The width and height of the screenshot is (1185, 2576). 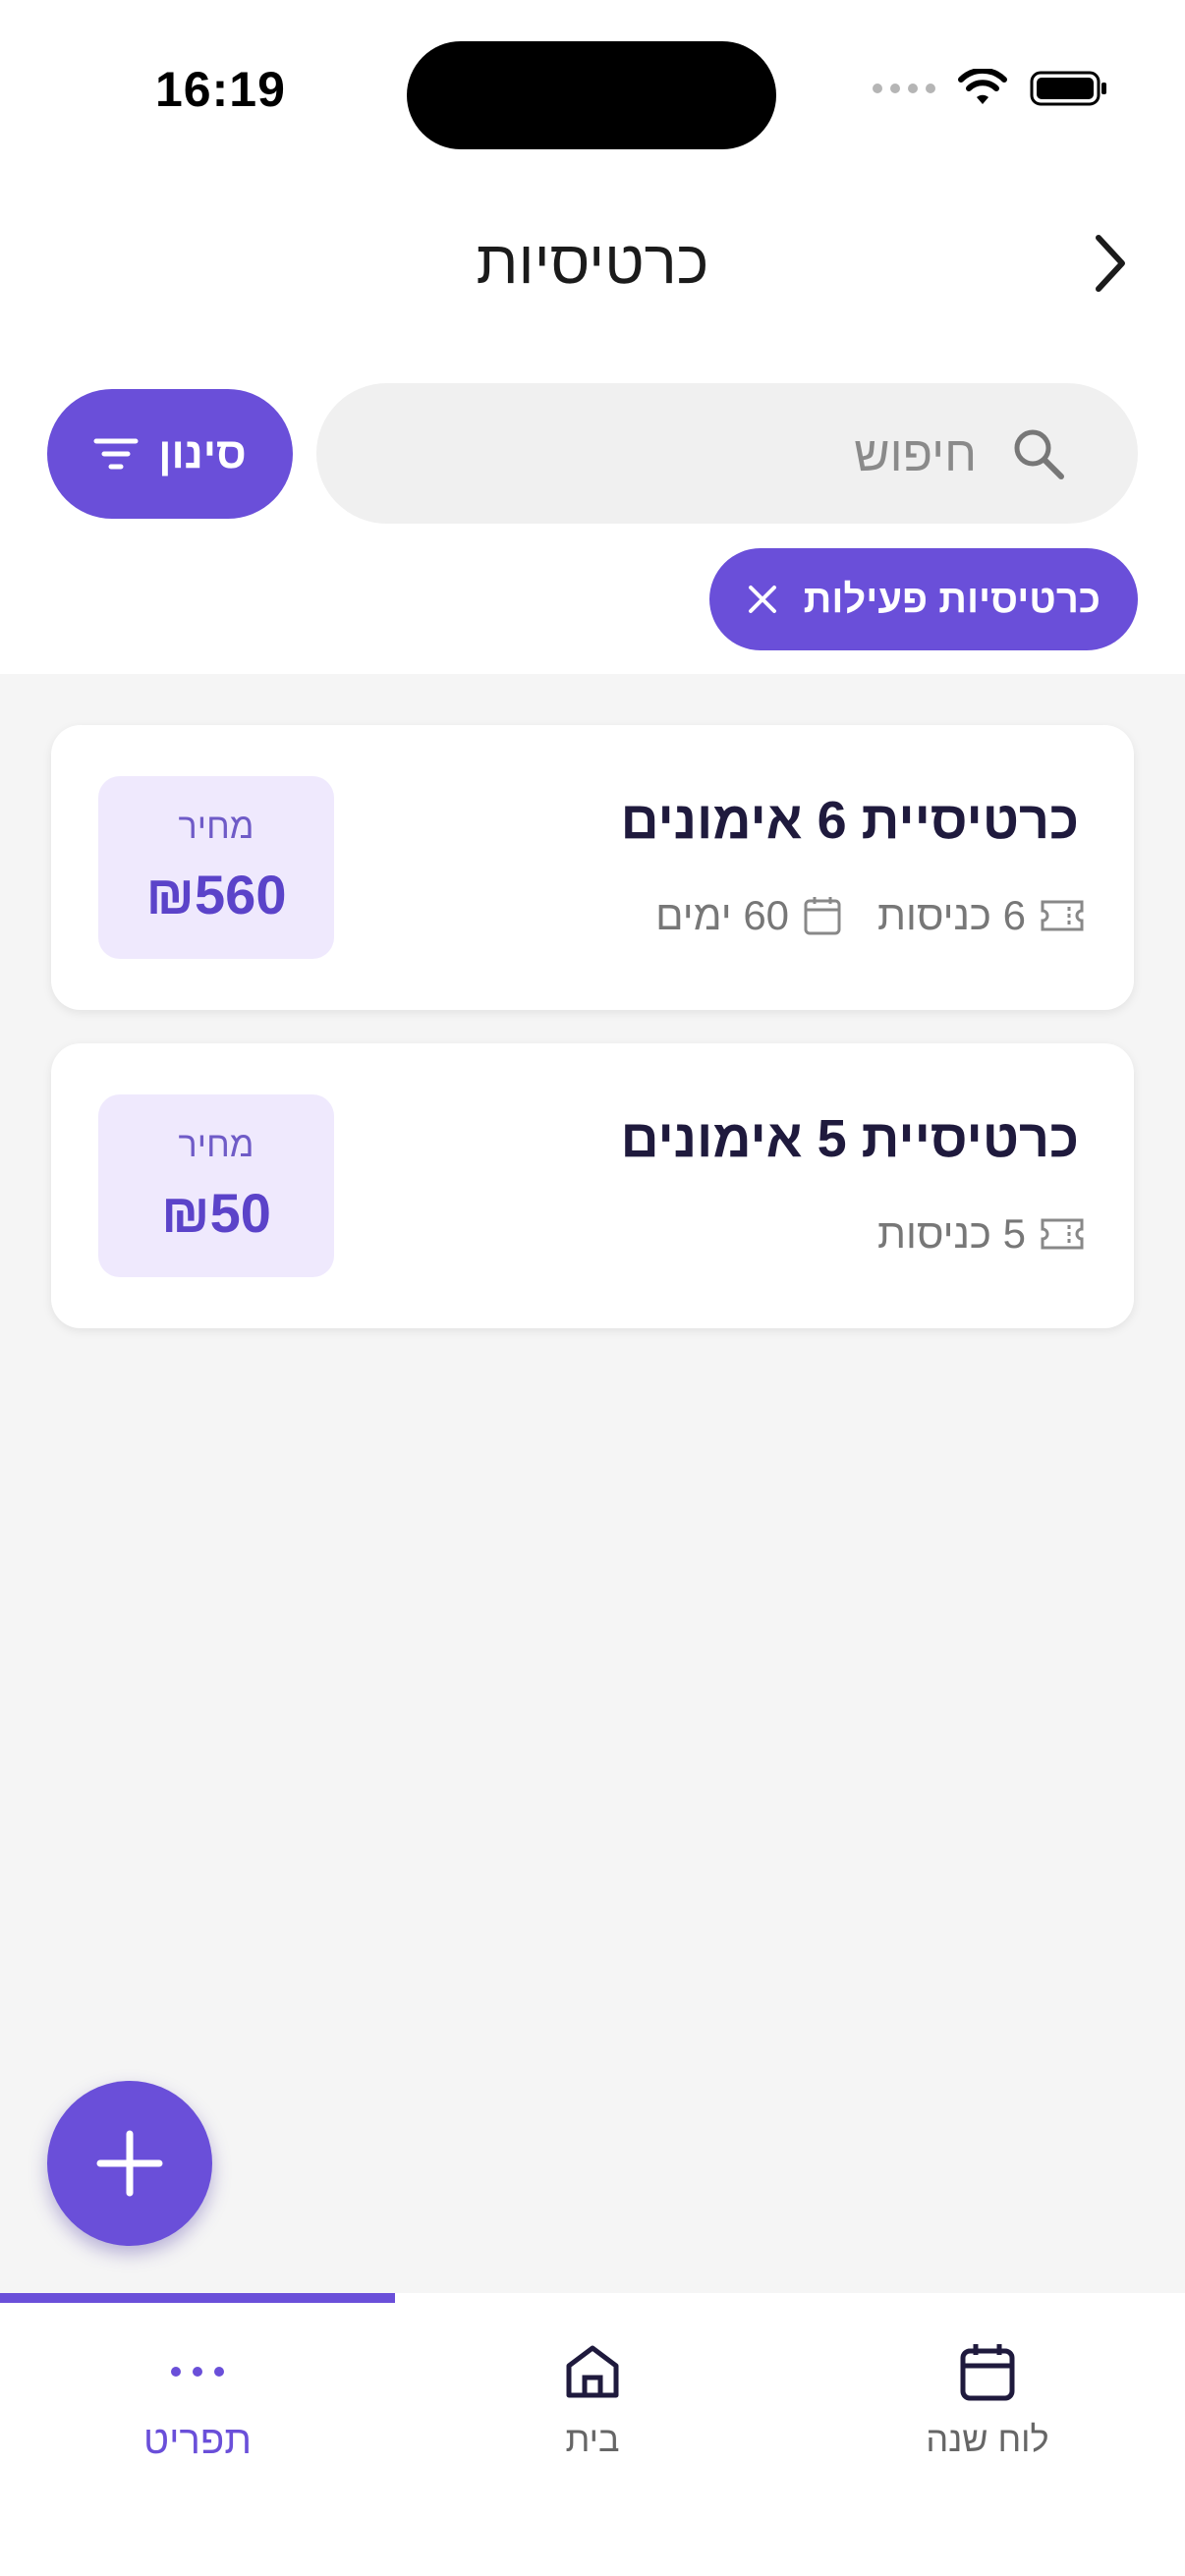 I want to click on chevron-right-icon, so click(x=1111, y=263).